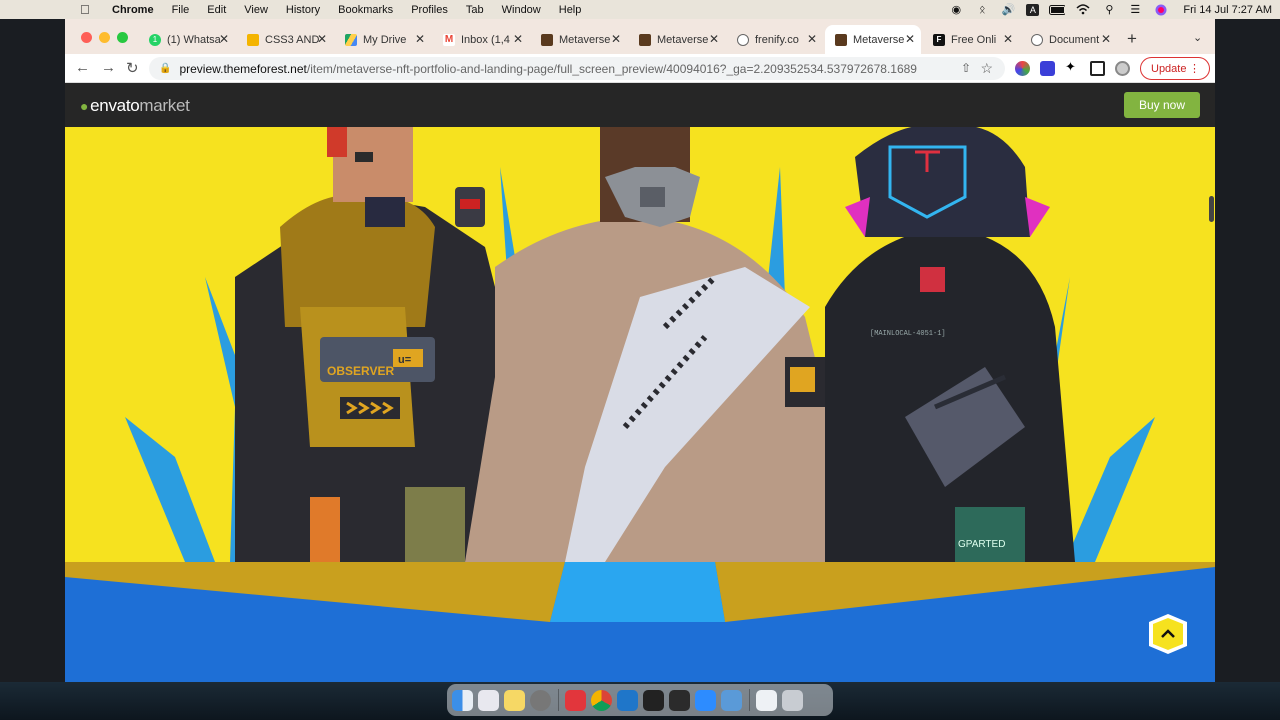 Image resolution: width=1280 pixels, height=720 pixels. What do you see at coordinates (705, 700) in the screenshot?
I see `zoom-icon` at bounding box center [705, 700].